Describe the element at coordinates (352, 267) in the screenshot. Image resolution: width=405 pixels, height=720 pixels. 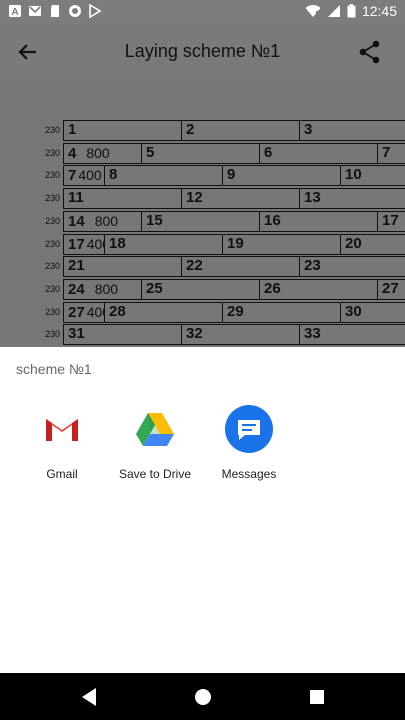
I see `scheme-cell: 23` at that location.